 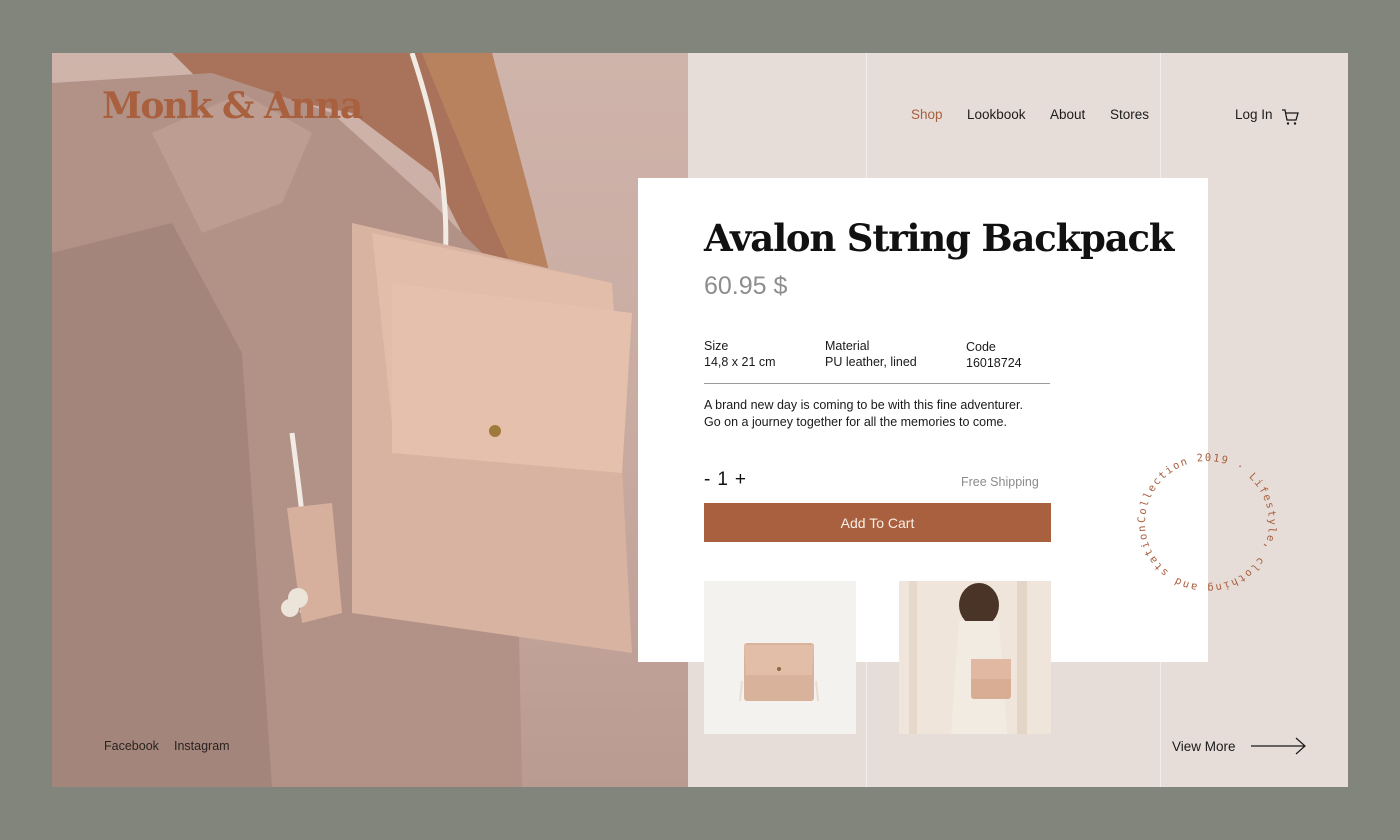 I want to click on product-thumbnail, so click(x=780, y=657).